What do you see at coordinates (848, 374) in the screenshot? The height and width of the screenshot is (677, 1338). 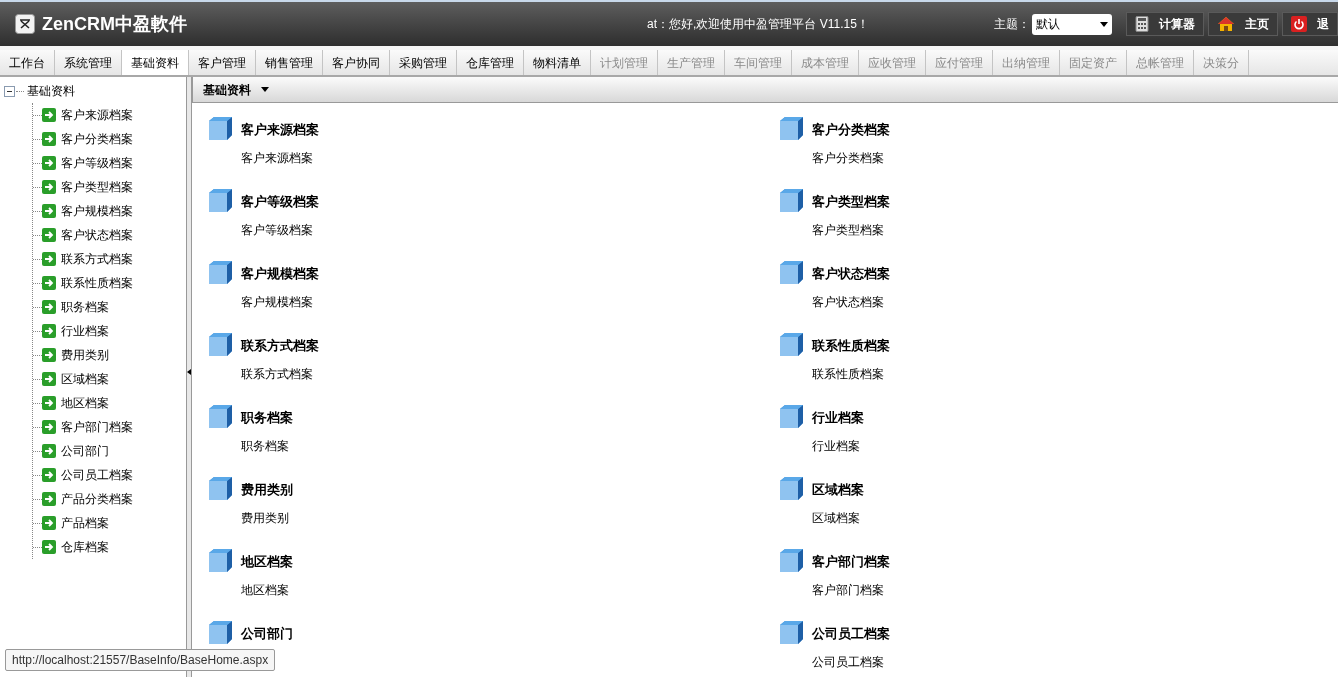 I see `item-description: 联系性质档案` at bounding box center [848, 374].